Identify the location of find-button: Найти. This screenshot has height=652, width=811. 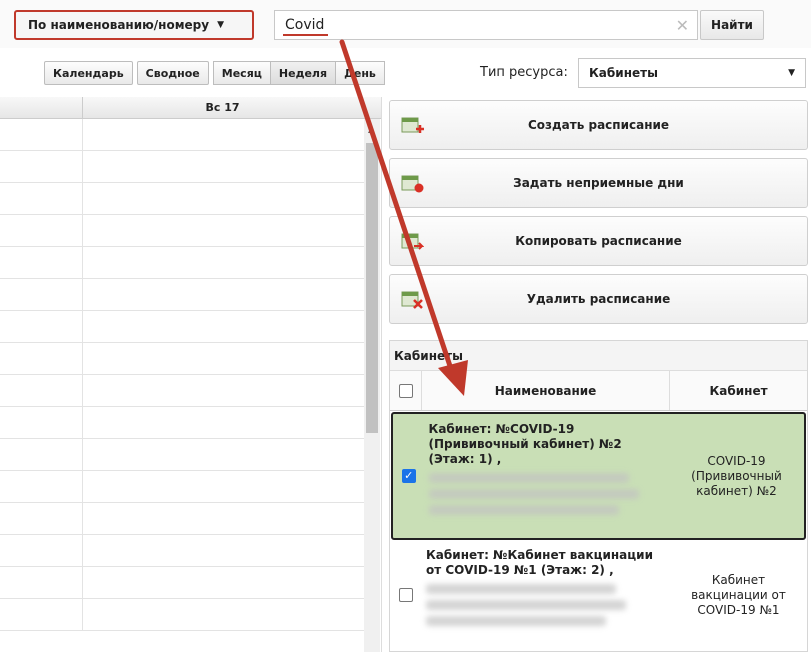
(732, 25).